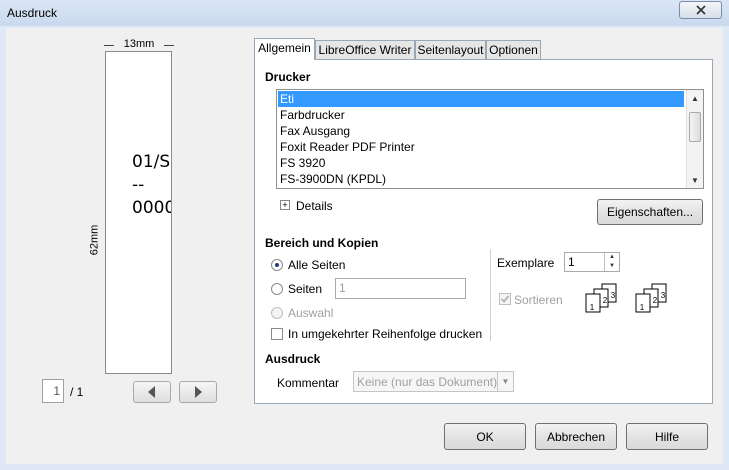  Describe the element at coordinates (400, 288) in the screenshot. I see `pages-range-input: 1` at that location.